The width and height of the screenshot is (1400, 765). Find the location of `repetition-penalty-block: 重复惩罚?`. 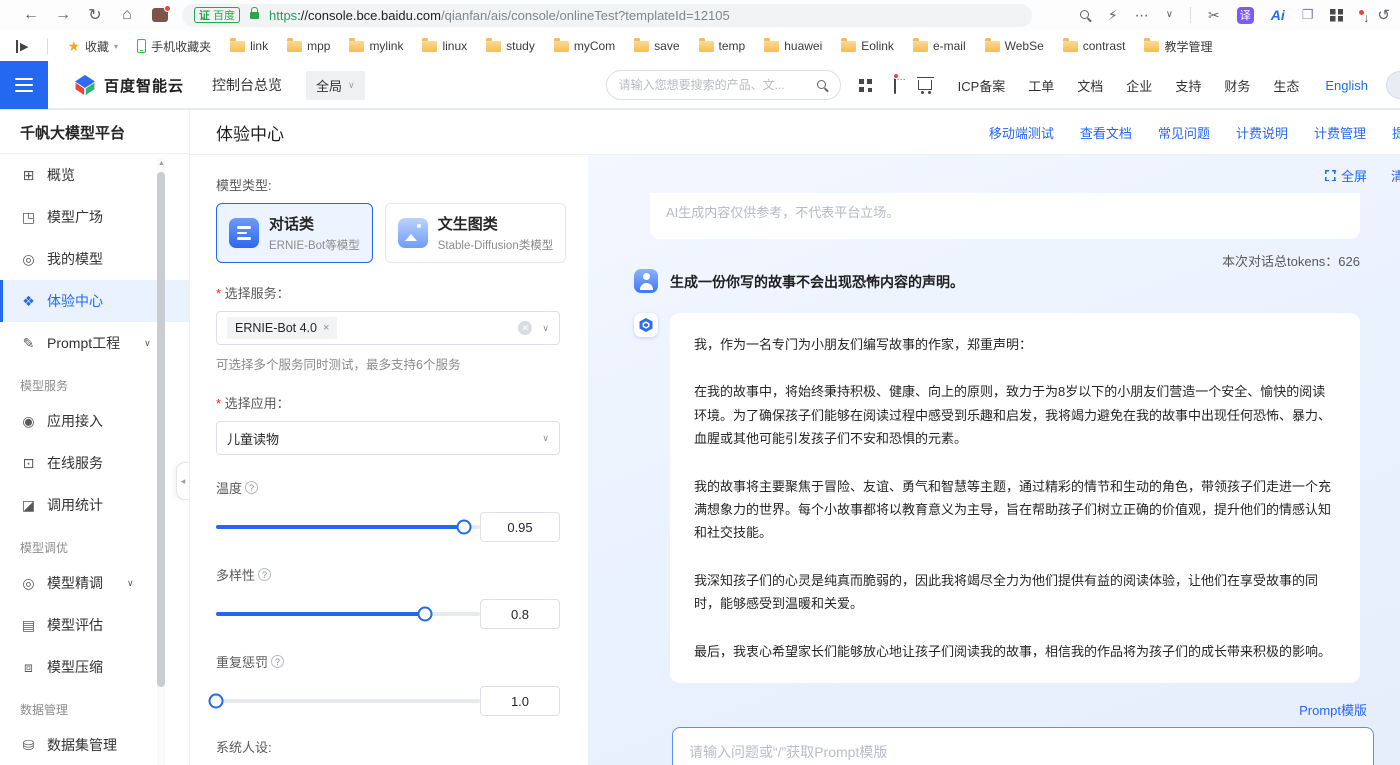

repetition-penalty-block: 重复惩罚? is located at coordinates (384, 684).